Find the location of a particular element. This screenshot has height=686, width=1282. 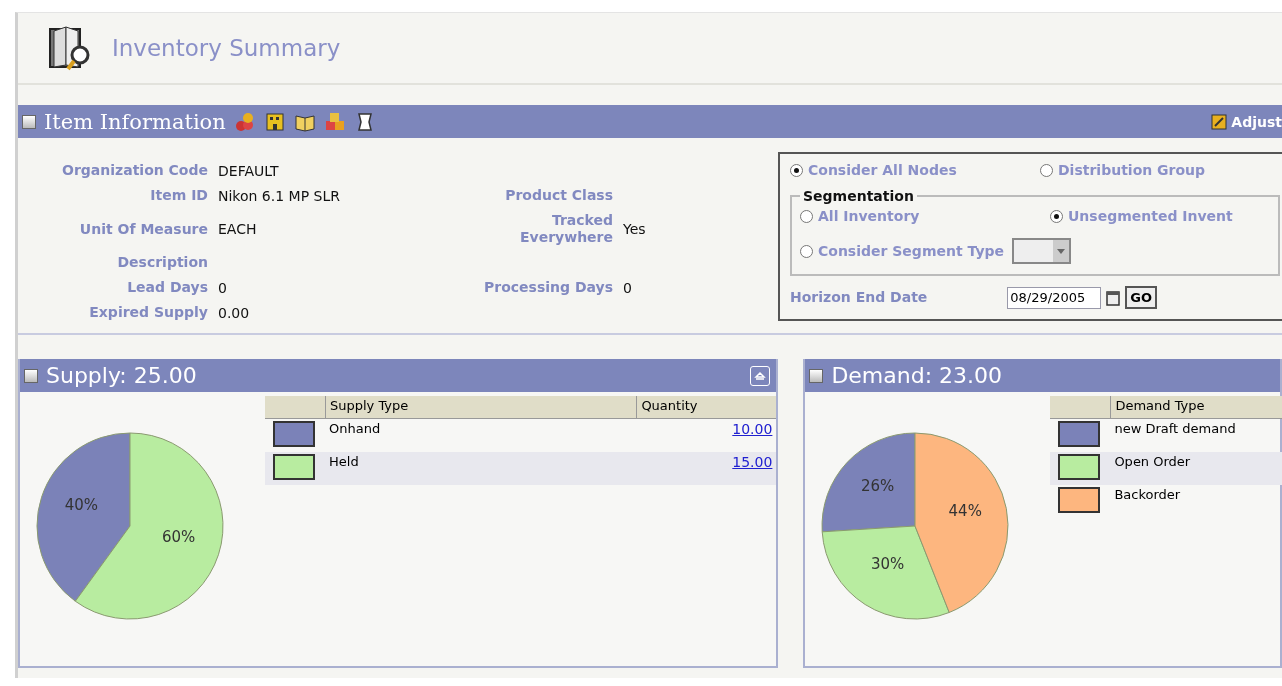

slice-label: 30% is located at coordinates (888, 564).